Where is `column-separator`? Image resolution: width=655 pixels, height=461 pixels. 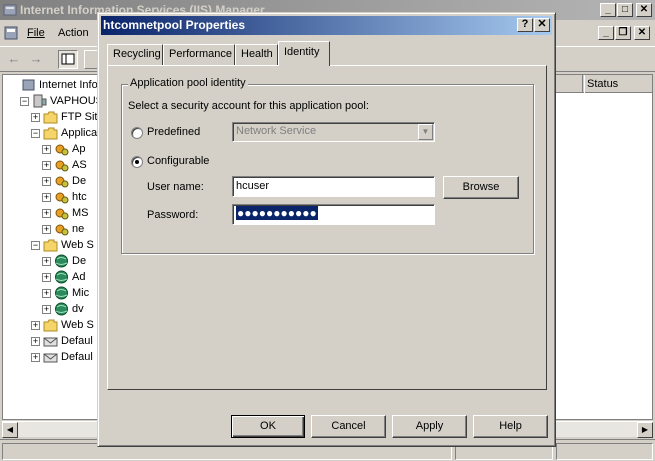
column-separator is located at coordinates (582, 84).